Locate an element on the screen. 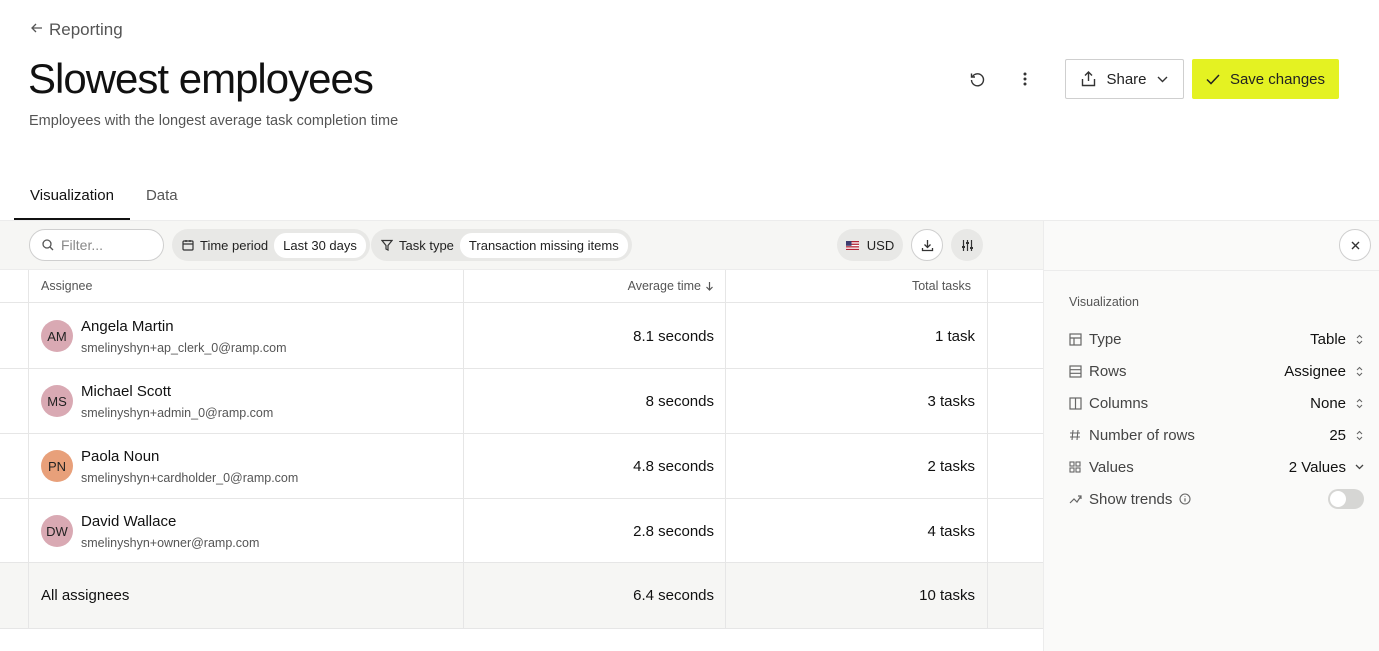 This screenshot has height=651, width=1379. setting-label: Type is located at coordinates (1105, 339).